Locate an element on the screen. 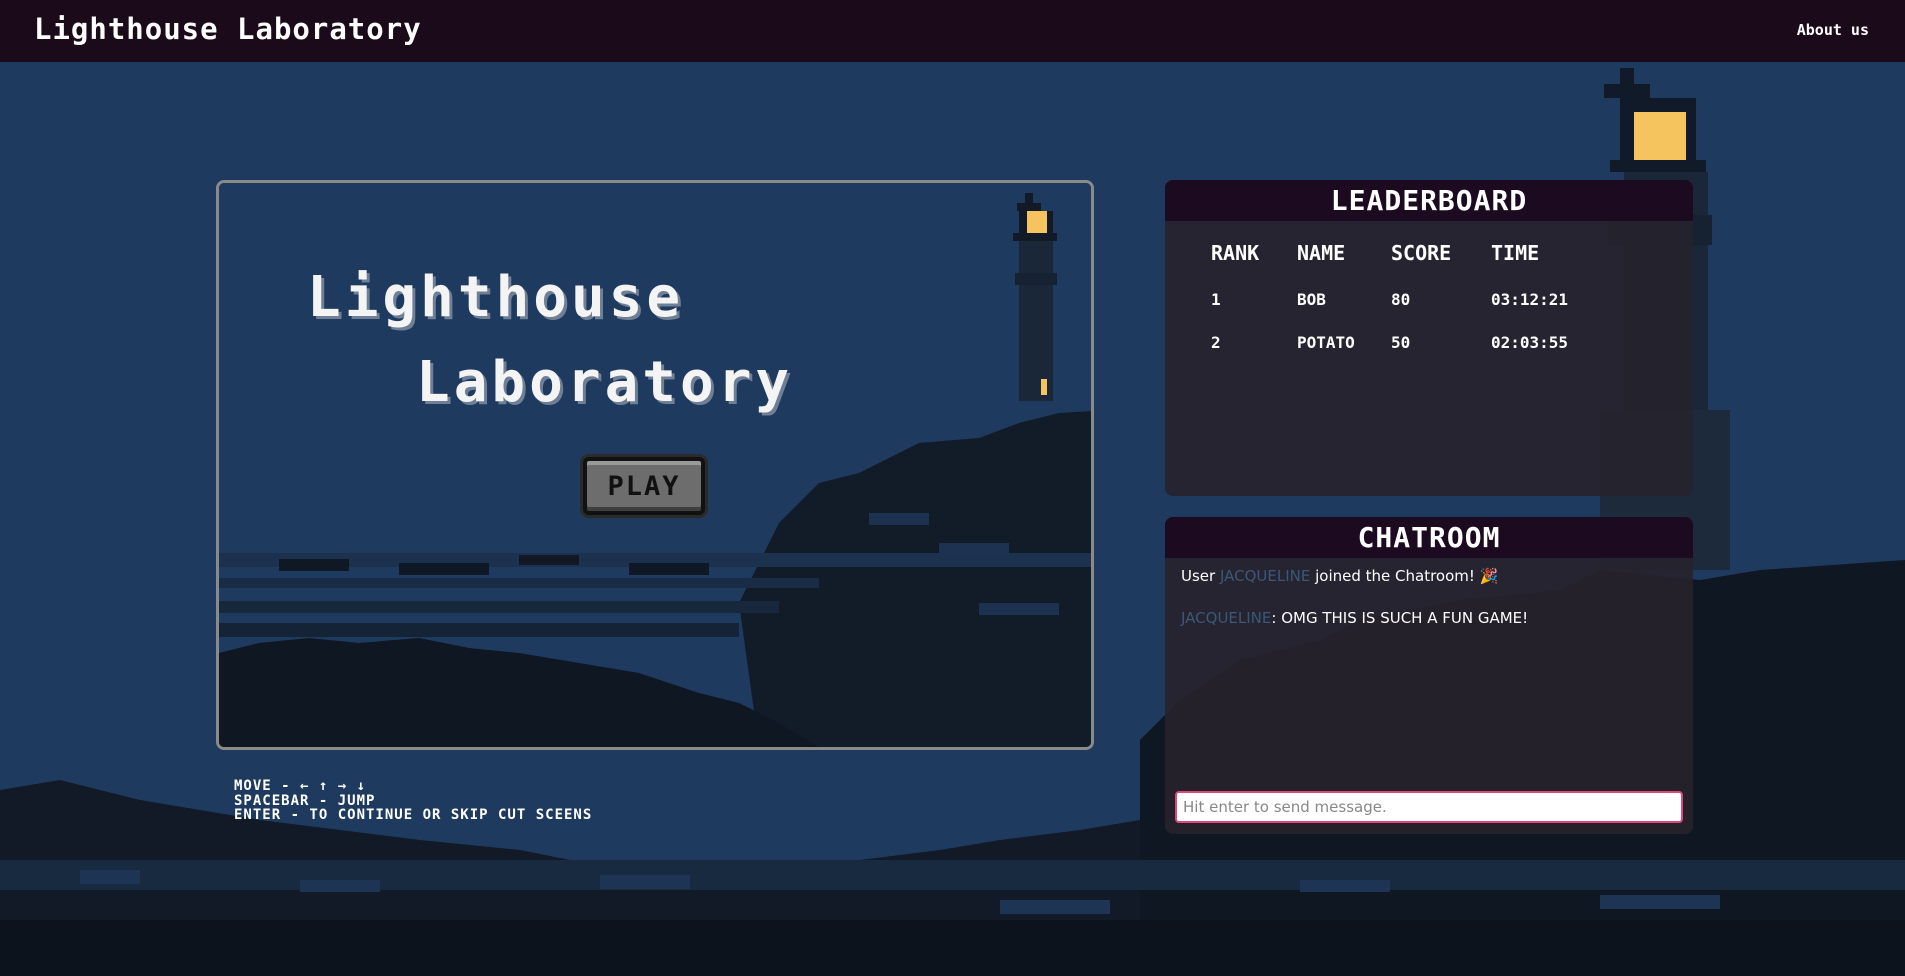  chat-text: : OMG THIS IS SUCH A FUN GAME! is located at coordinates (1400, 618).